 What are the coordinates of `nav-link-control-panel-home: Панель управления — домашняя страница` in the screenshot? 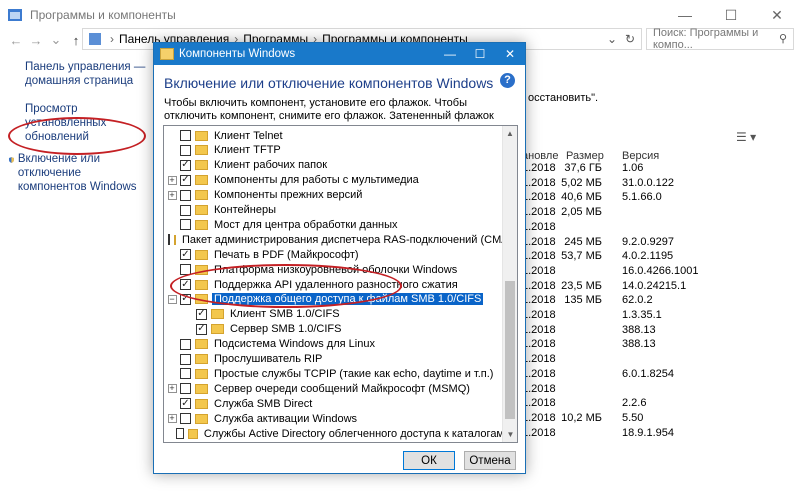 It's located at (87, 74).